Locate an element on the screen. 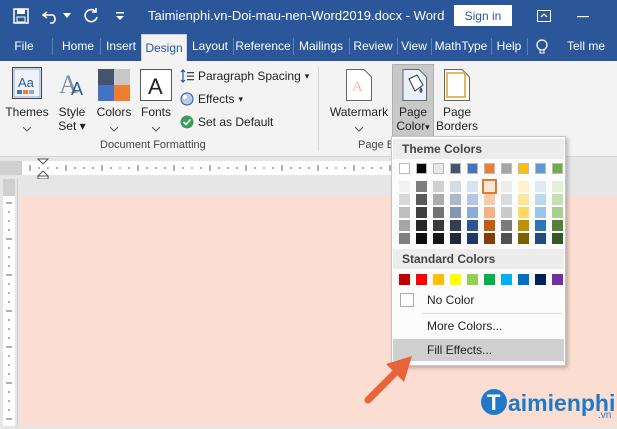  no-color-option: No Color is located at coordinates (478, 300).